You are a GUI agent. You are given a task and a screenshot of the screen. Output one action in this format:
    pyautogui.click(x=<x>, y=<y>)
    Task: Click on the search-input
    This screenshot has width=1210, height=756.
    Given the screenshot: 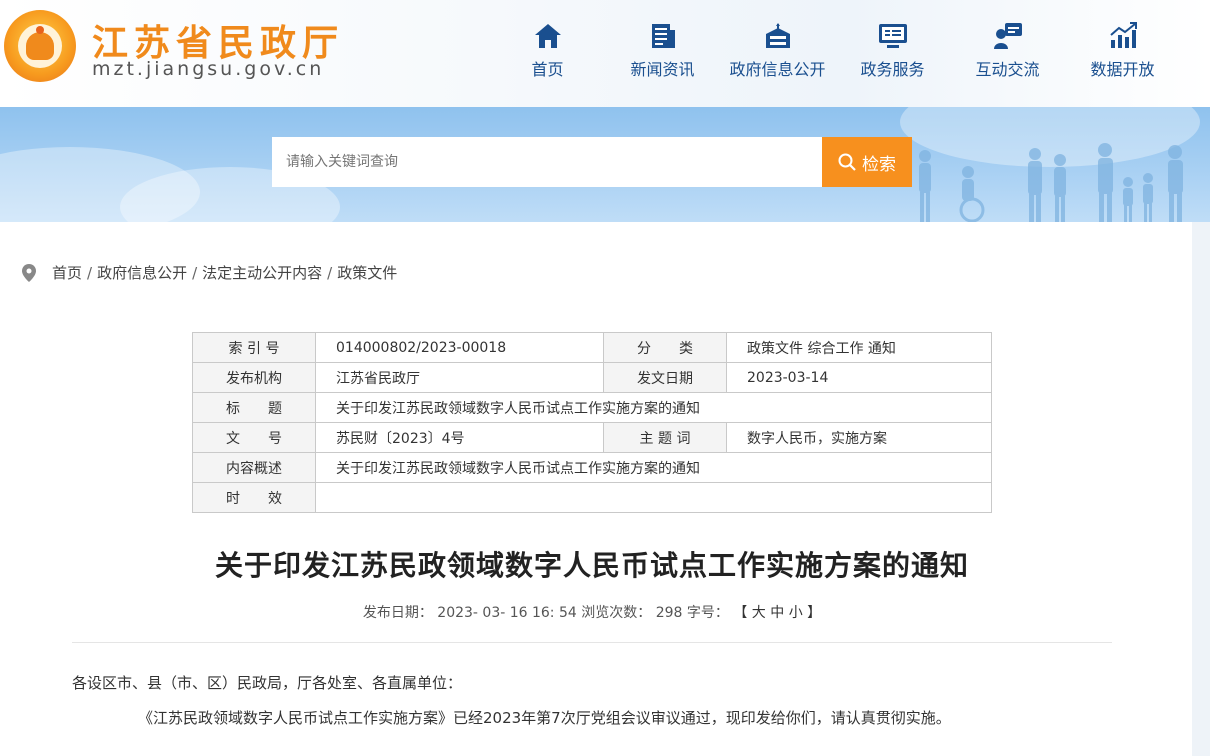 What is the action you would take?
    pyautogui.click(x=547, y=162)
    